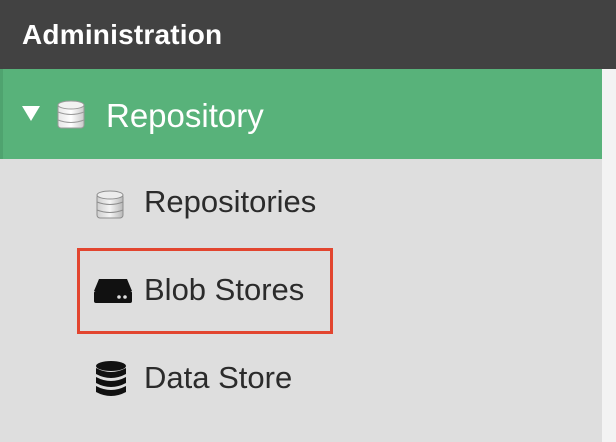 The image size is (616, 442). Describe the element at coordinates (230, 201) in the screenshot. I see `nav-item-label: Repositories` at that location.